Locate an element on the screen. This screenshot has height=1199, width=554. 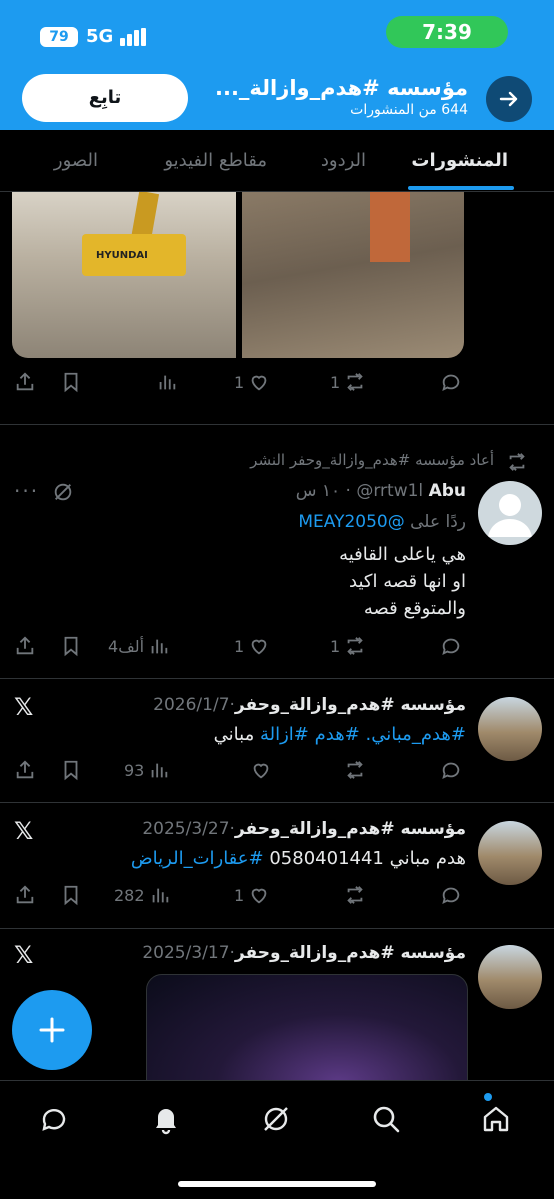
like-count: 1 is located at coordinates (239, 646).